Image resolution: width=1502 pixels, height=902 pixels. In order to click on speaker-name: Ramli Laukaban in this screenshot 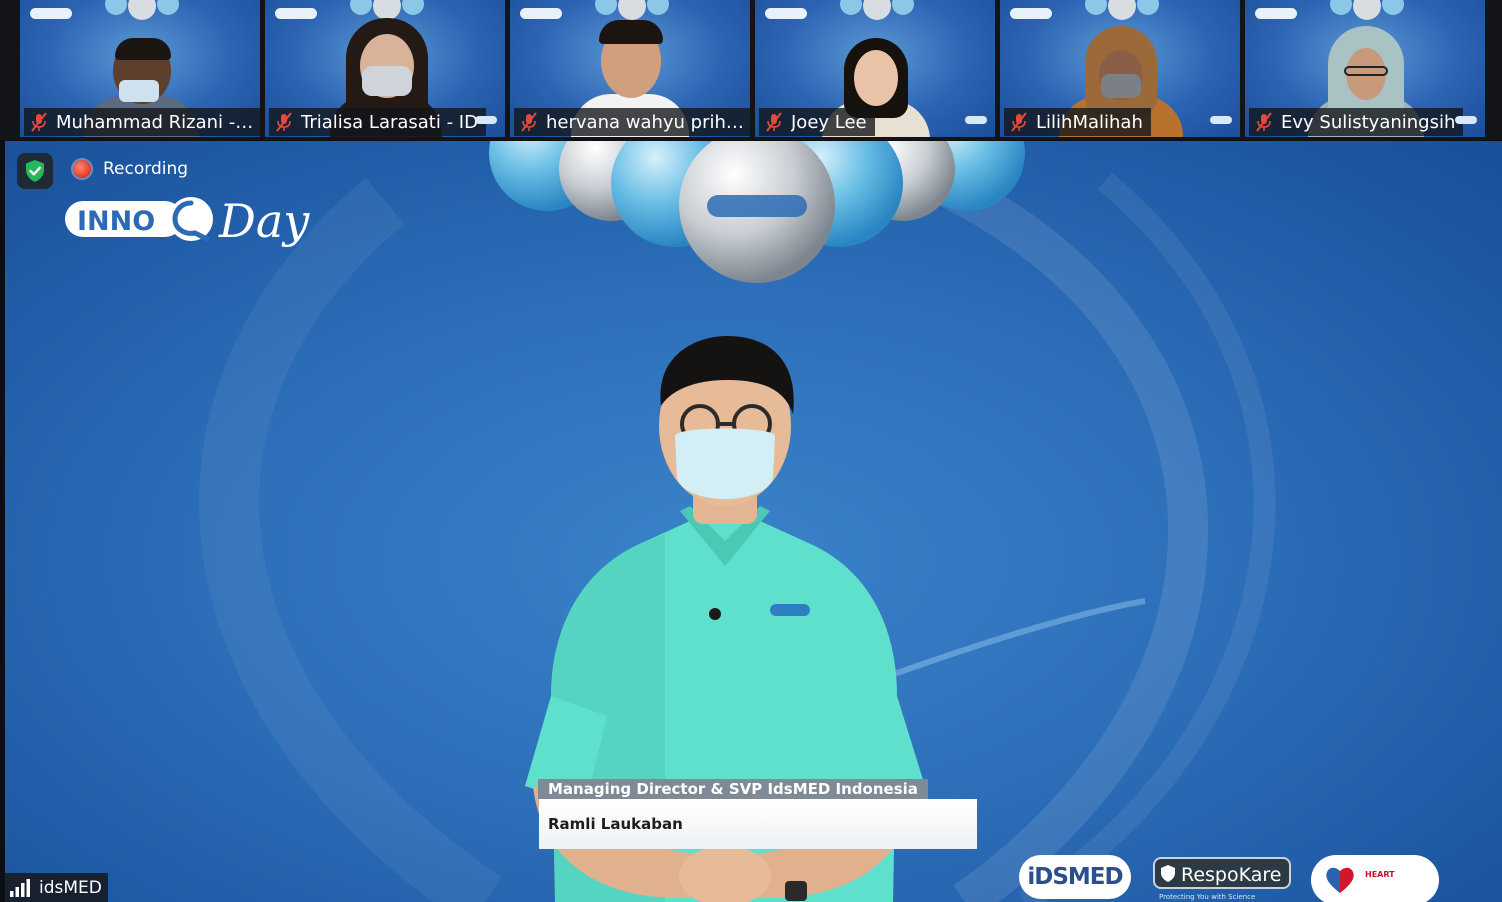, I will do `click(758, 824)`.